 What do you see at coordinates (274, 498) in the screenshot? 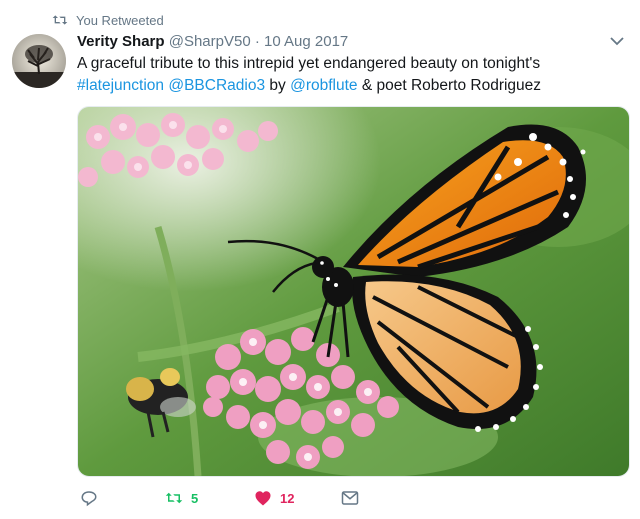
I see `like-button: 12` at bounding box center [274, 498].